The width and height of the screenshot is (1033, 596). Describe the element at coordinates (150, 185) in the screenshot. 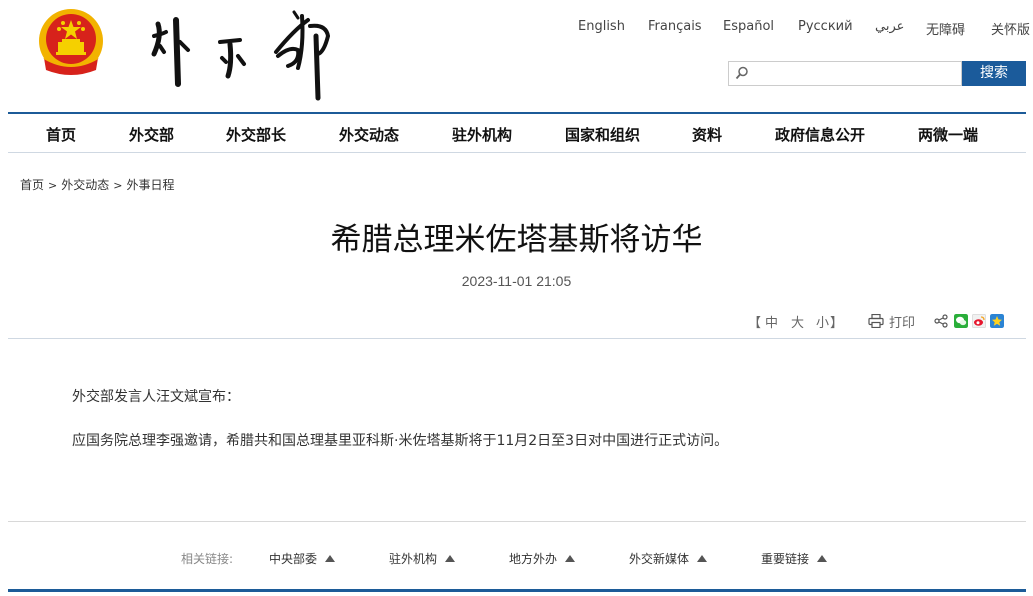

I see `breadcrumb-foreign-affairs-schedule: 外事日程` at that location.